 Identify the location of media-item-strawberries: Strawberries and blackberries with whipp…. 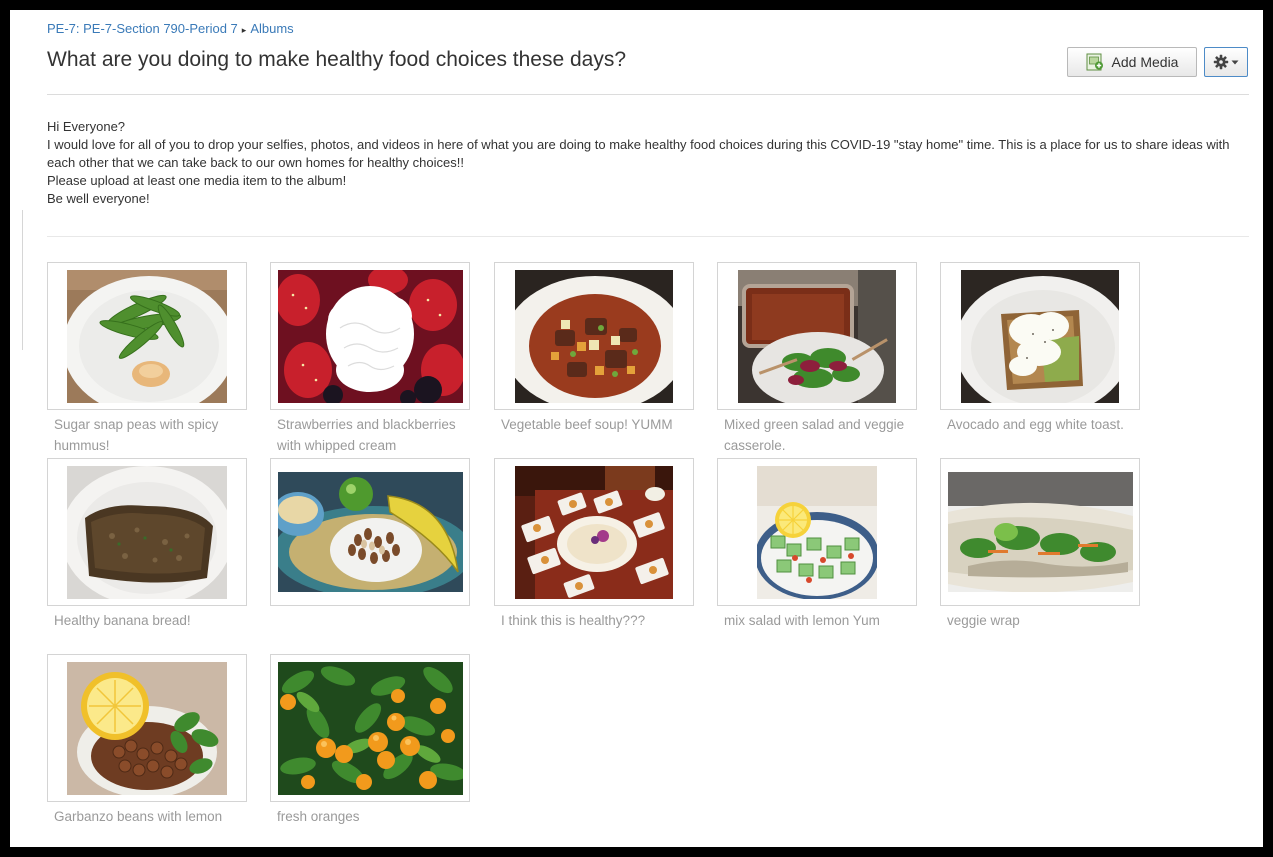
(370, 359).